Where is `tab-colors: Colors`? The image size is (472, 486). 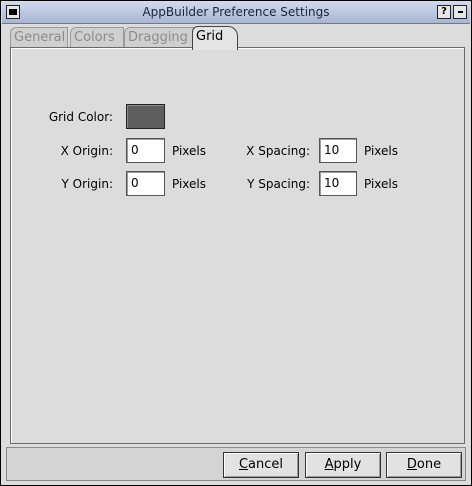
tab-colors: Colors is located at coordinates (97, 37).